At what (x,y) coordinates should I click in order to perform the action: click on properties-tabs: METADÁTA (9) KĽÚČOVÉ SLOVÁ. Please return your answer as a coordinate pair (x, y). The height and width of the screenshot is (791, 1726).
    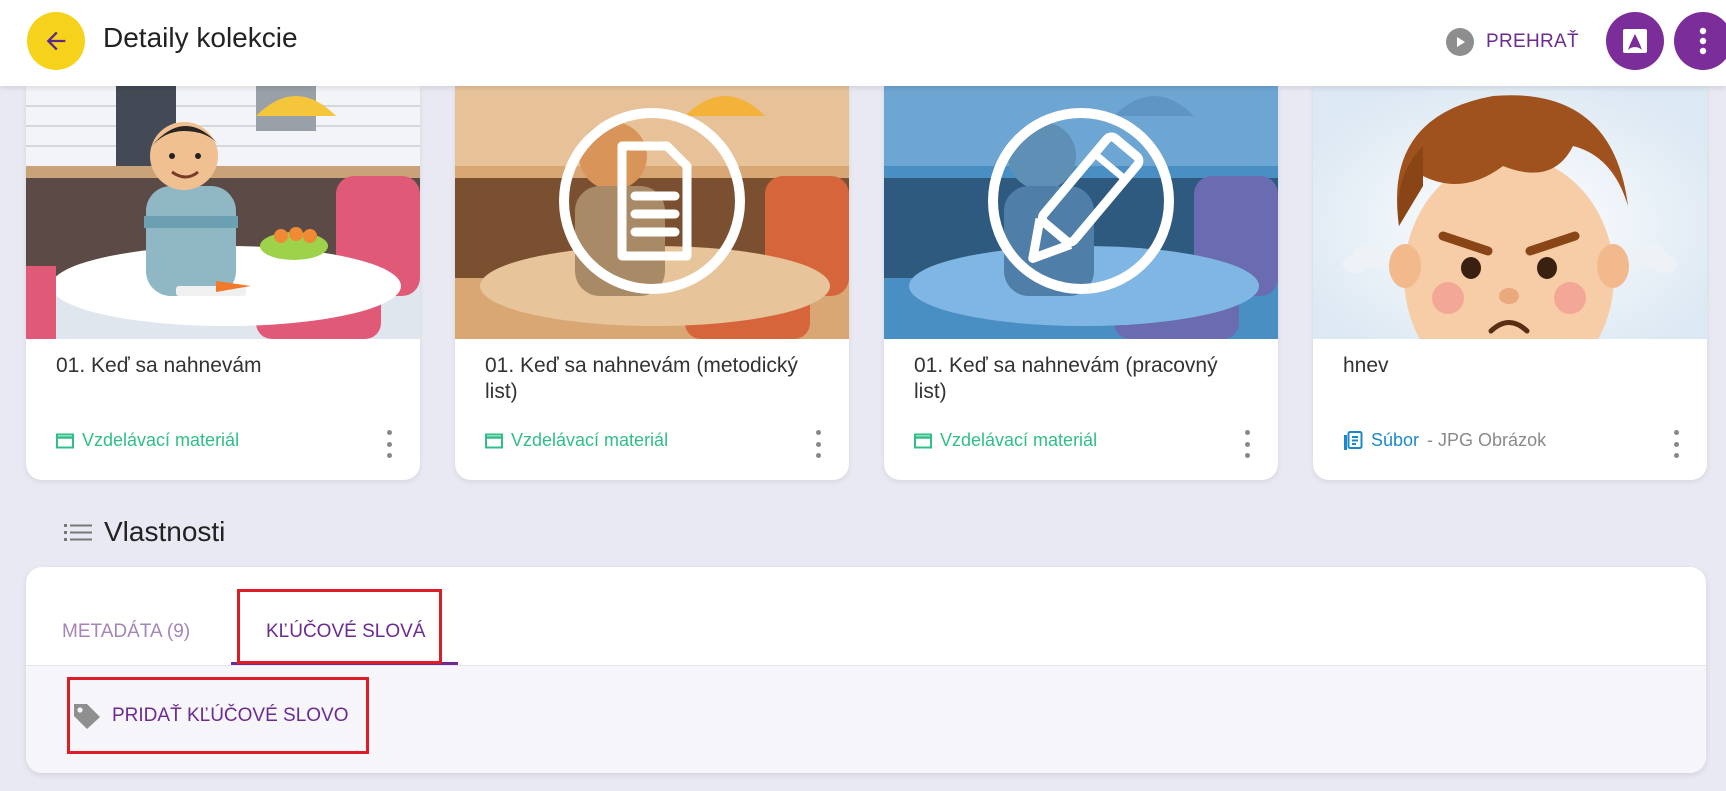
    Looking at the image, I should click on (866, 616).